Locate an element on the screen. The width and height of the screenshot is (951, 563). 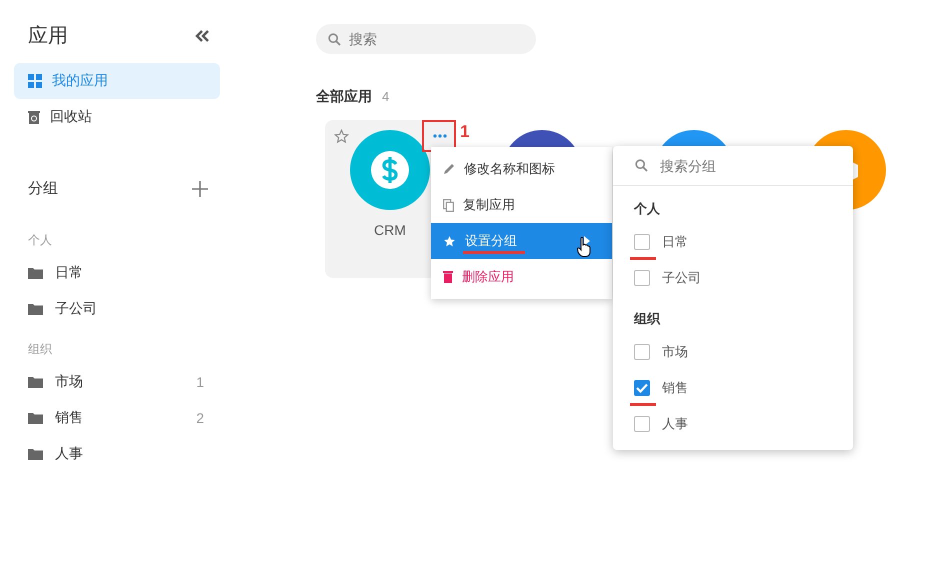
app-count: 4 is located at coordinates (386, 96).